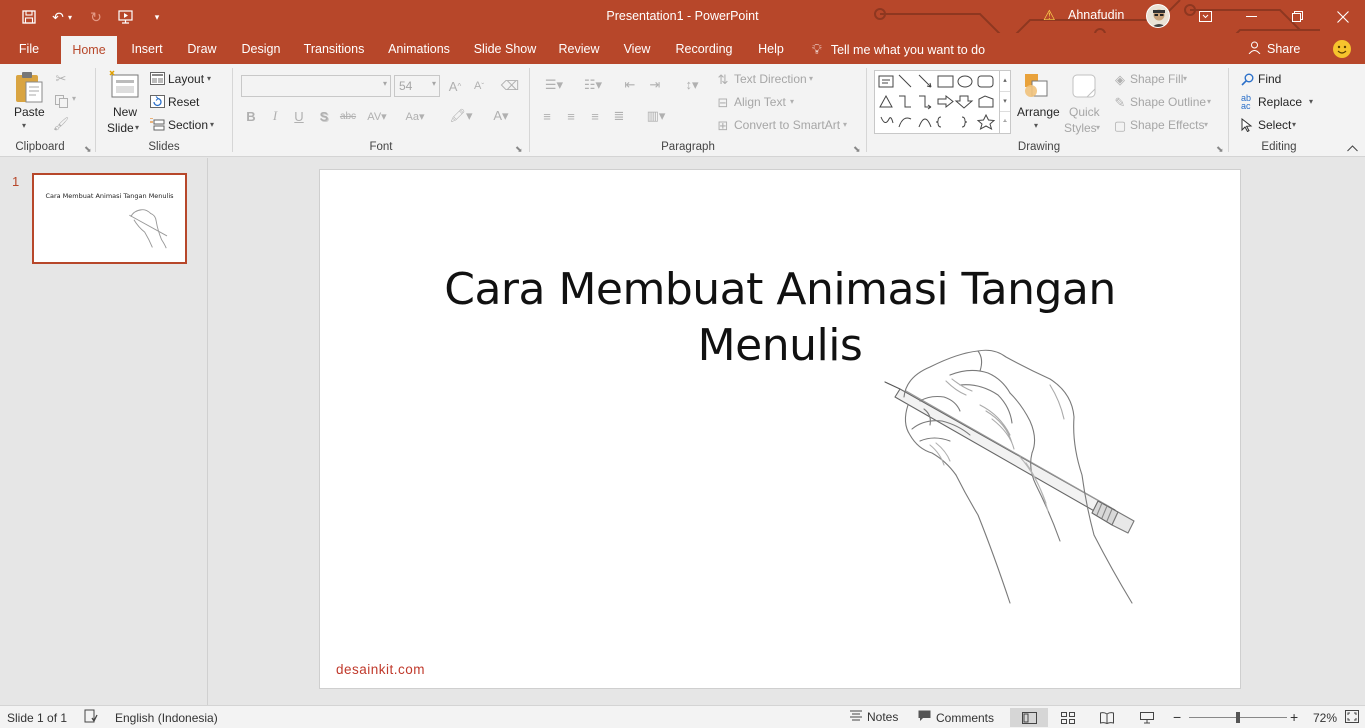 Image resolution: width=1365 pixels, height=728 pixels. Describe the element at coordinates (61, 79) in the screenshot. I see `cut-icon: ✂` at that location.